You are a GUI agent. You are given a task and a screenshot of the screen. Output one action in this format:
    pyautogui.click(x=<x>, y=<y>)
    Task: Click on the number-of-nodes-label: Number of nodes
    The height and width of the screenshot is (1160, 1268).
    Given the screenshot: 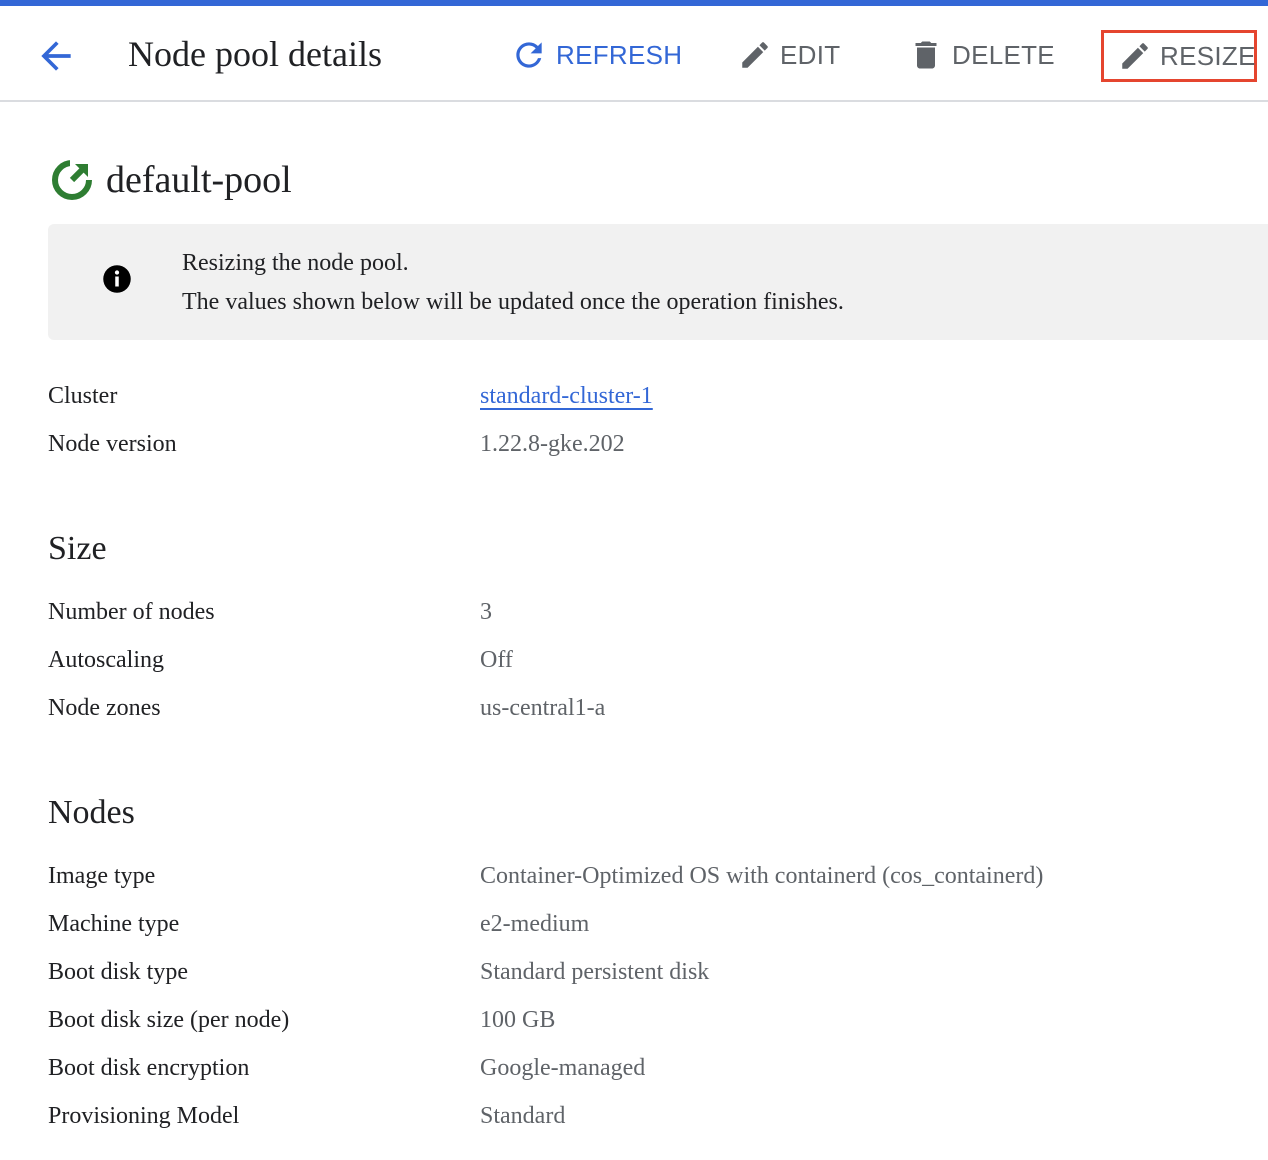 What is the action you would take?
    pyautogui.click(x=131, y=612)
    